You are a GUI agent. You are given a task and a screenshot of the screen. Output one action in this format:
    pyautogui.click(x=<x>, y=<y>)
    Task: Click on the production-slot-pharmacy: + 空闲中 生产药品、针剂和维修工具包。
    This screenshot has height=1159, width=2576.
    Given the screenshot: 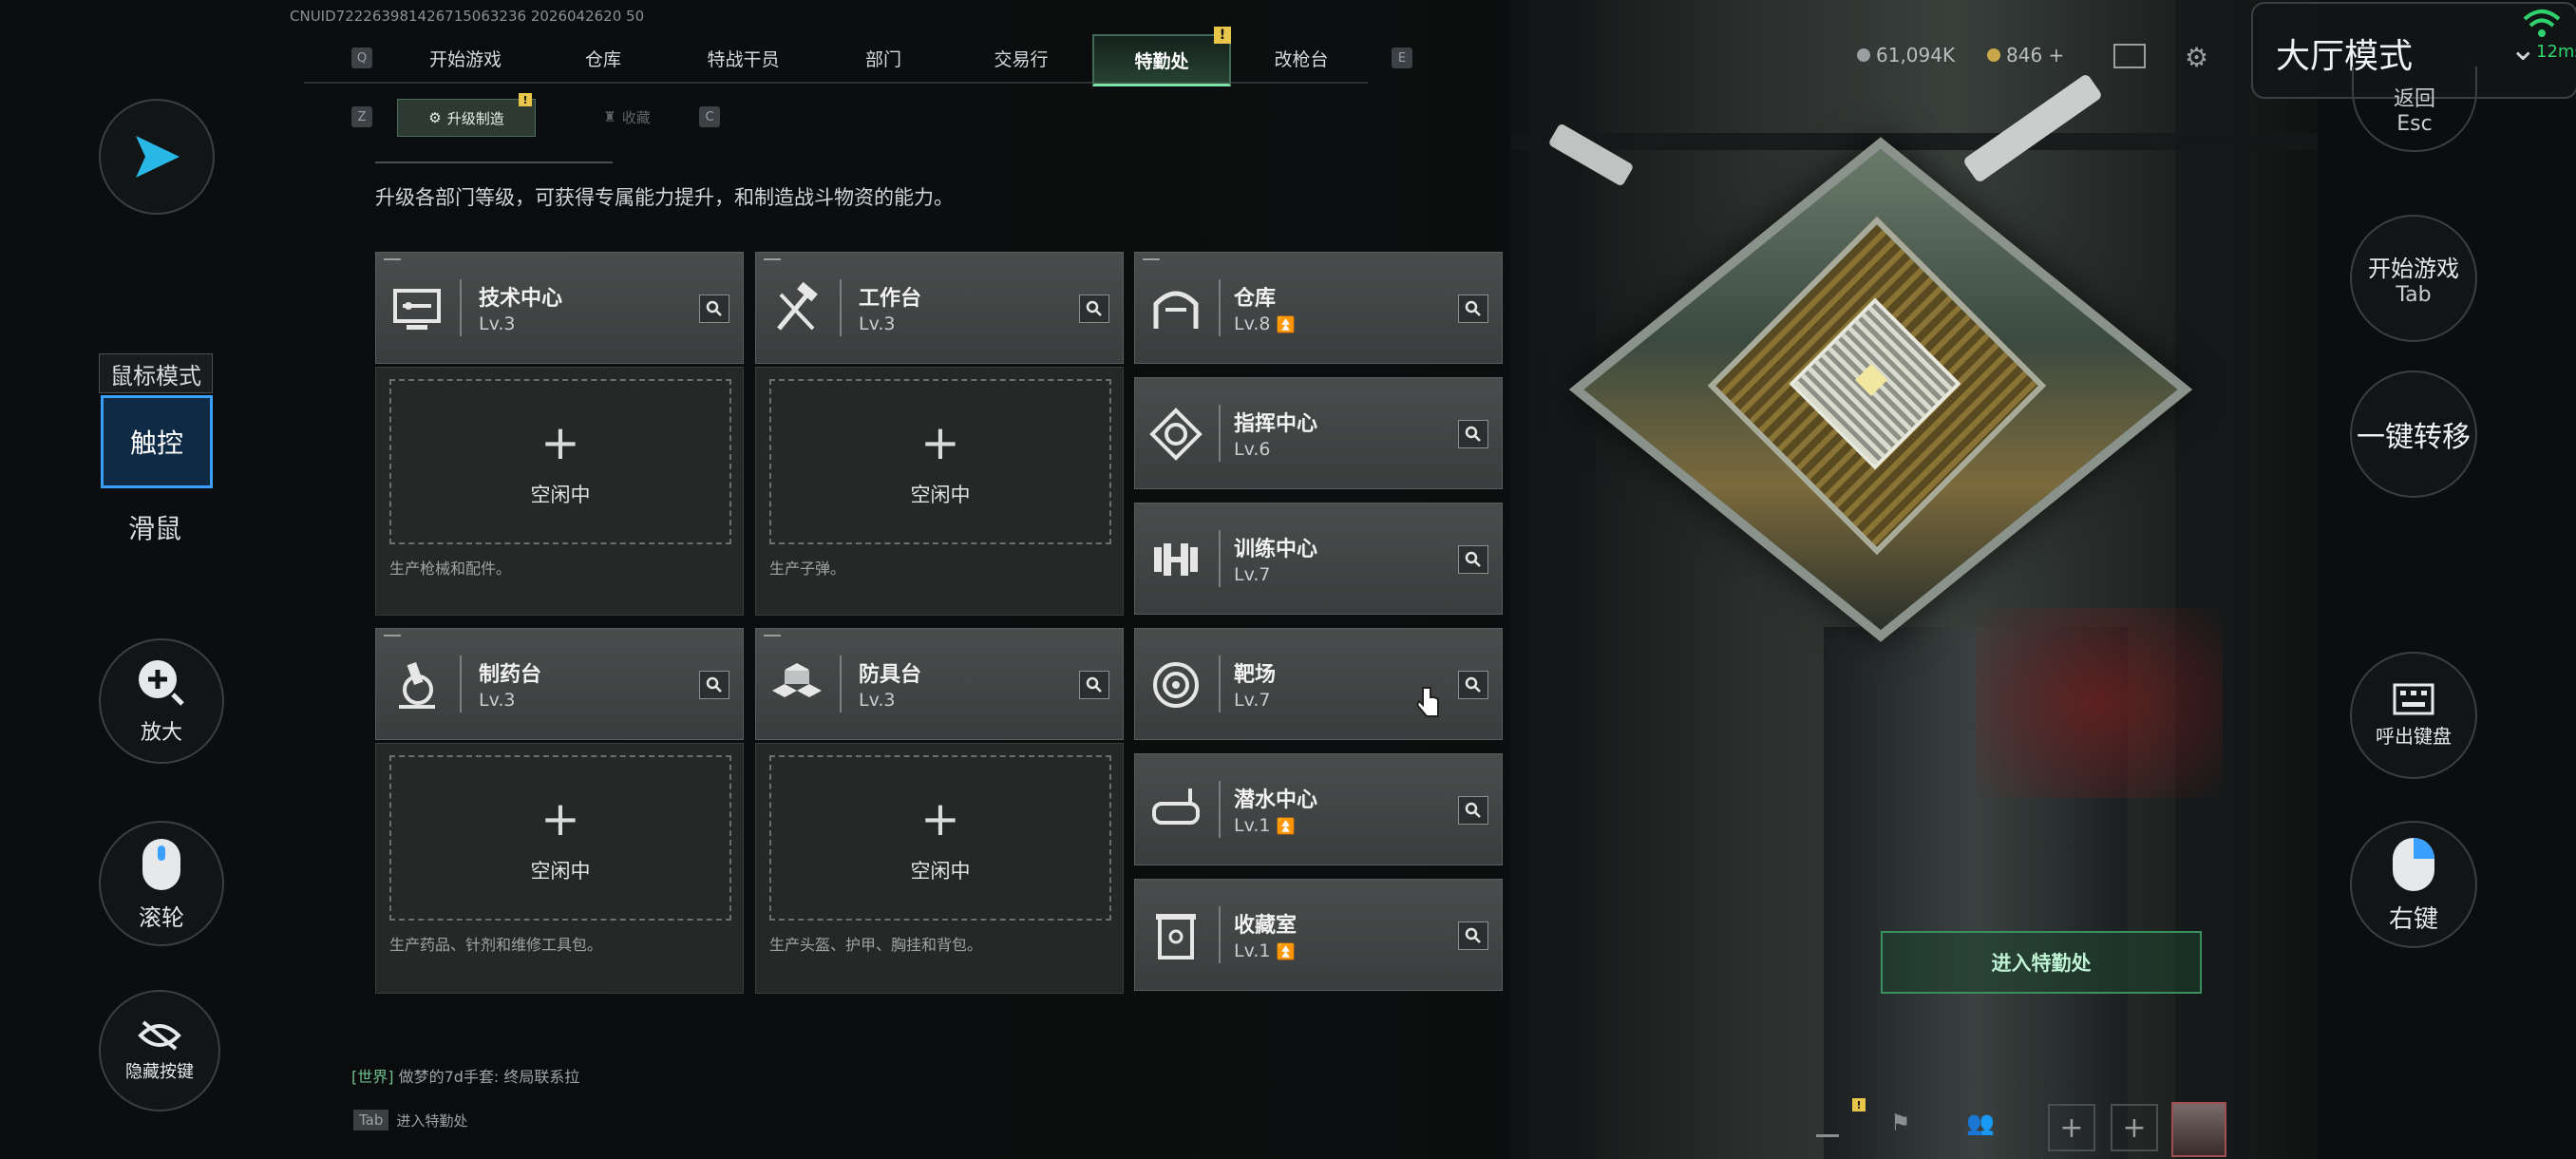 What is the action you would take?
    pyautogui.click(x=559, y=868)
    